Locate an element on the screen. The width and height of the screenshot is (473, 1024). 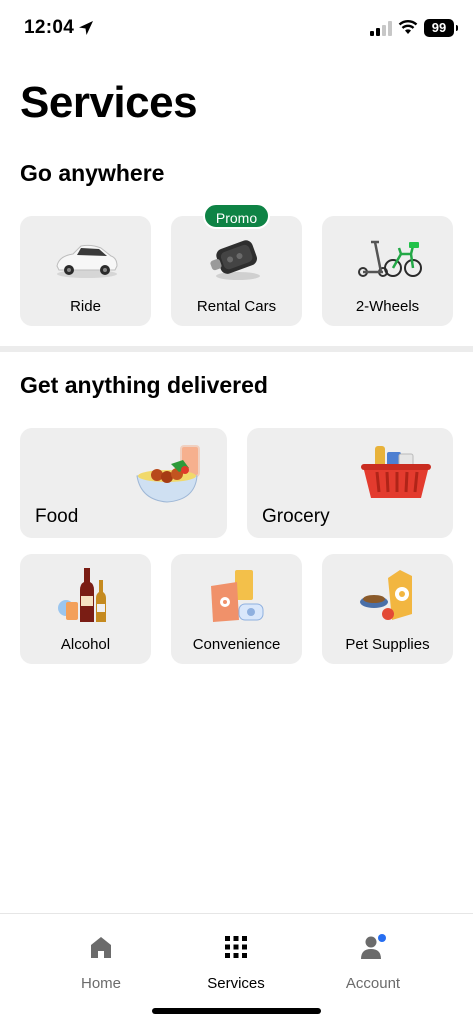
food-bowl-icon is located at coordinates (168, 474).